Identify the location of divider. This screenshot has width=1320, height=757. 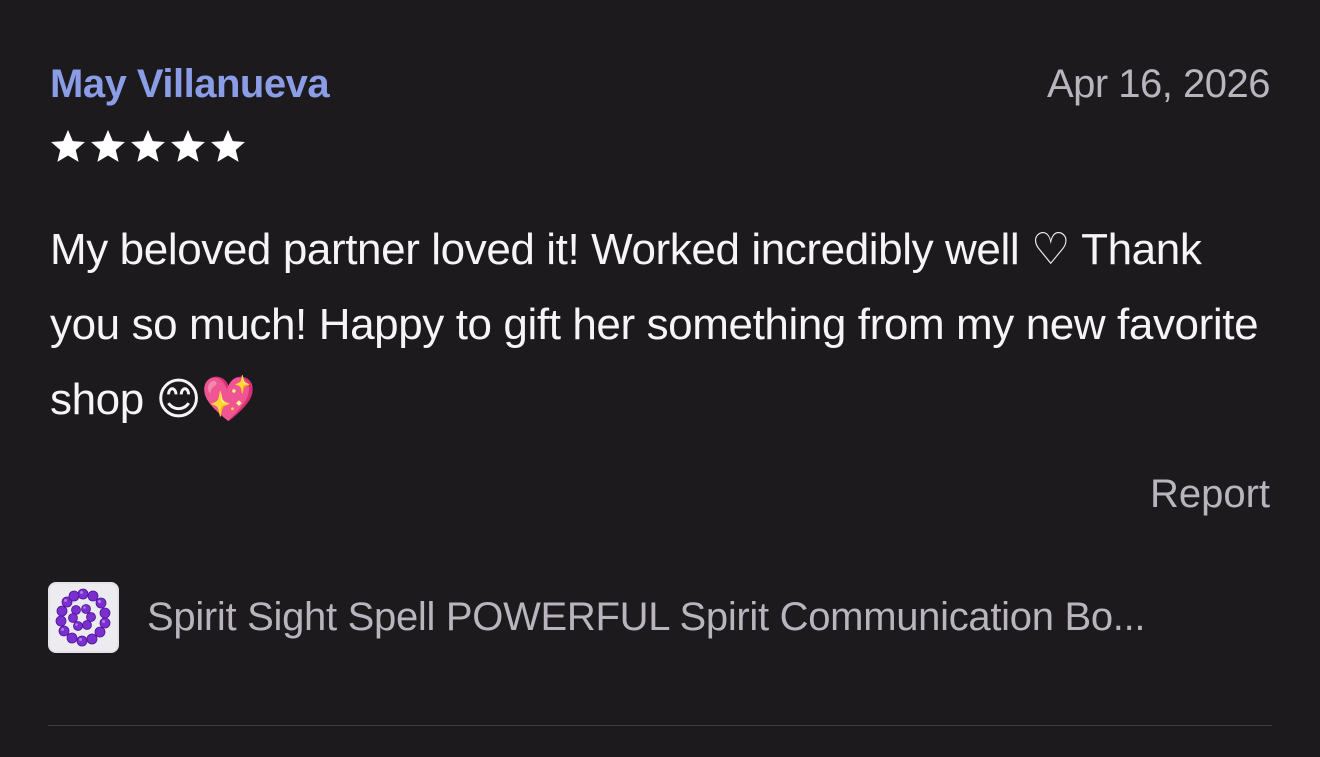
(660, 725).